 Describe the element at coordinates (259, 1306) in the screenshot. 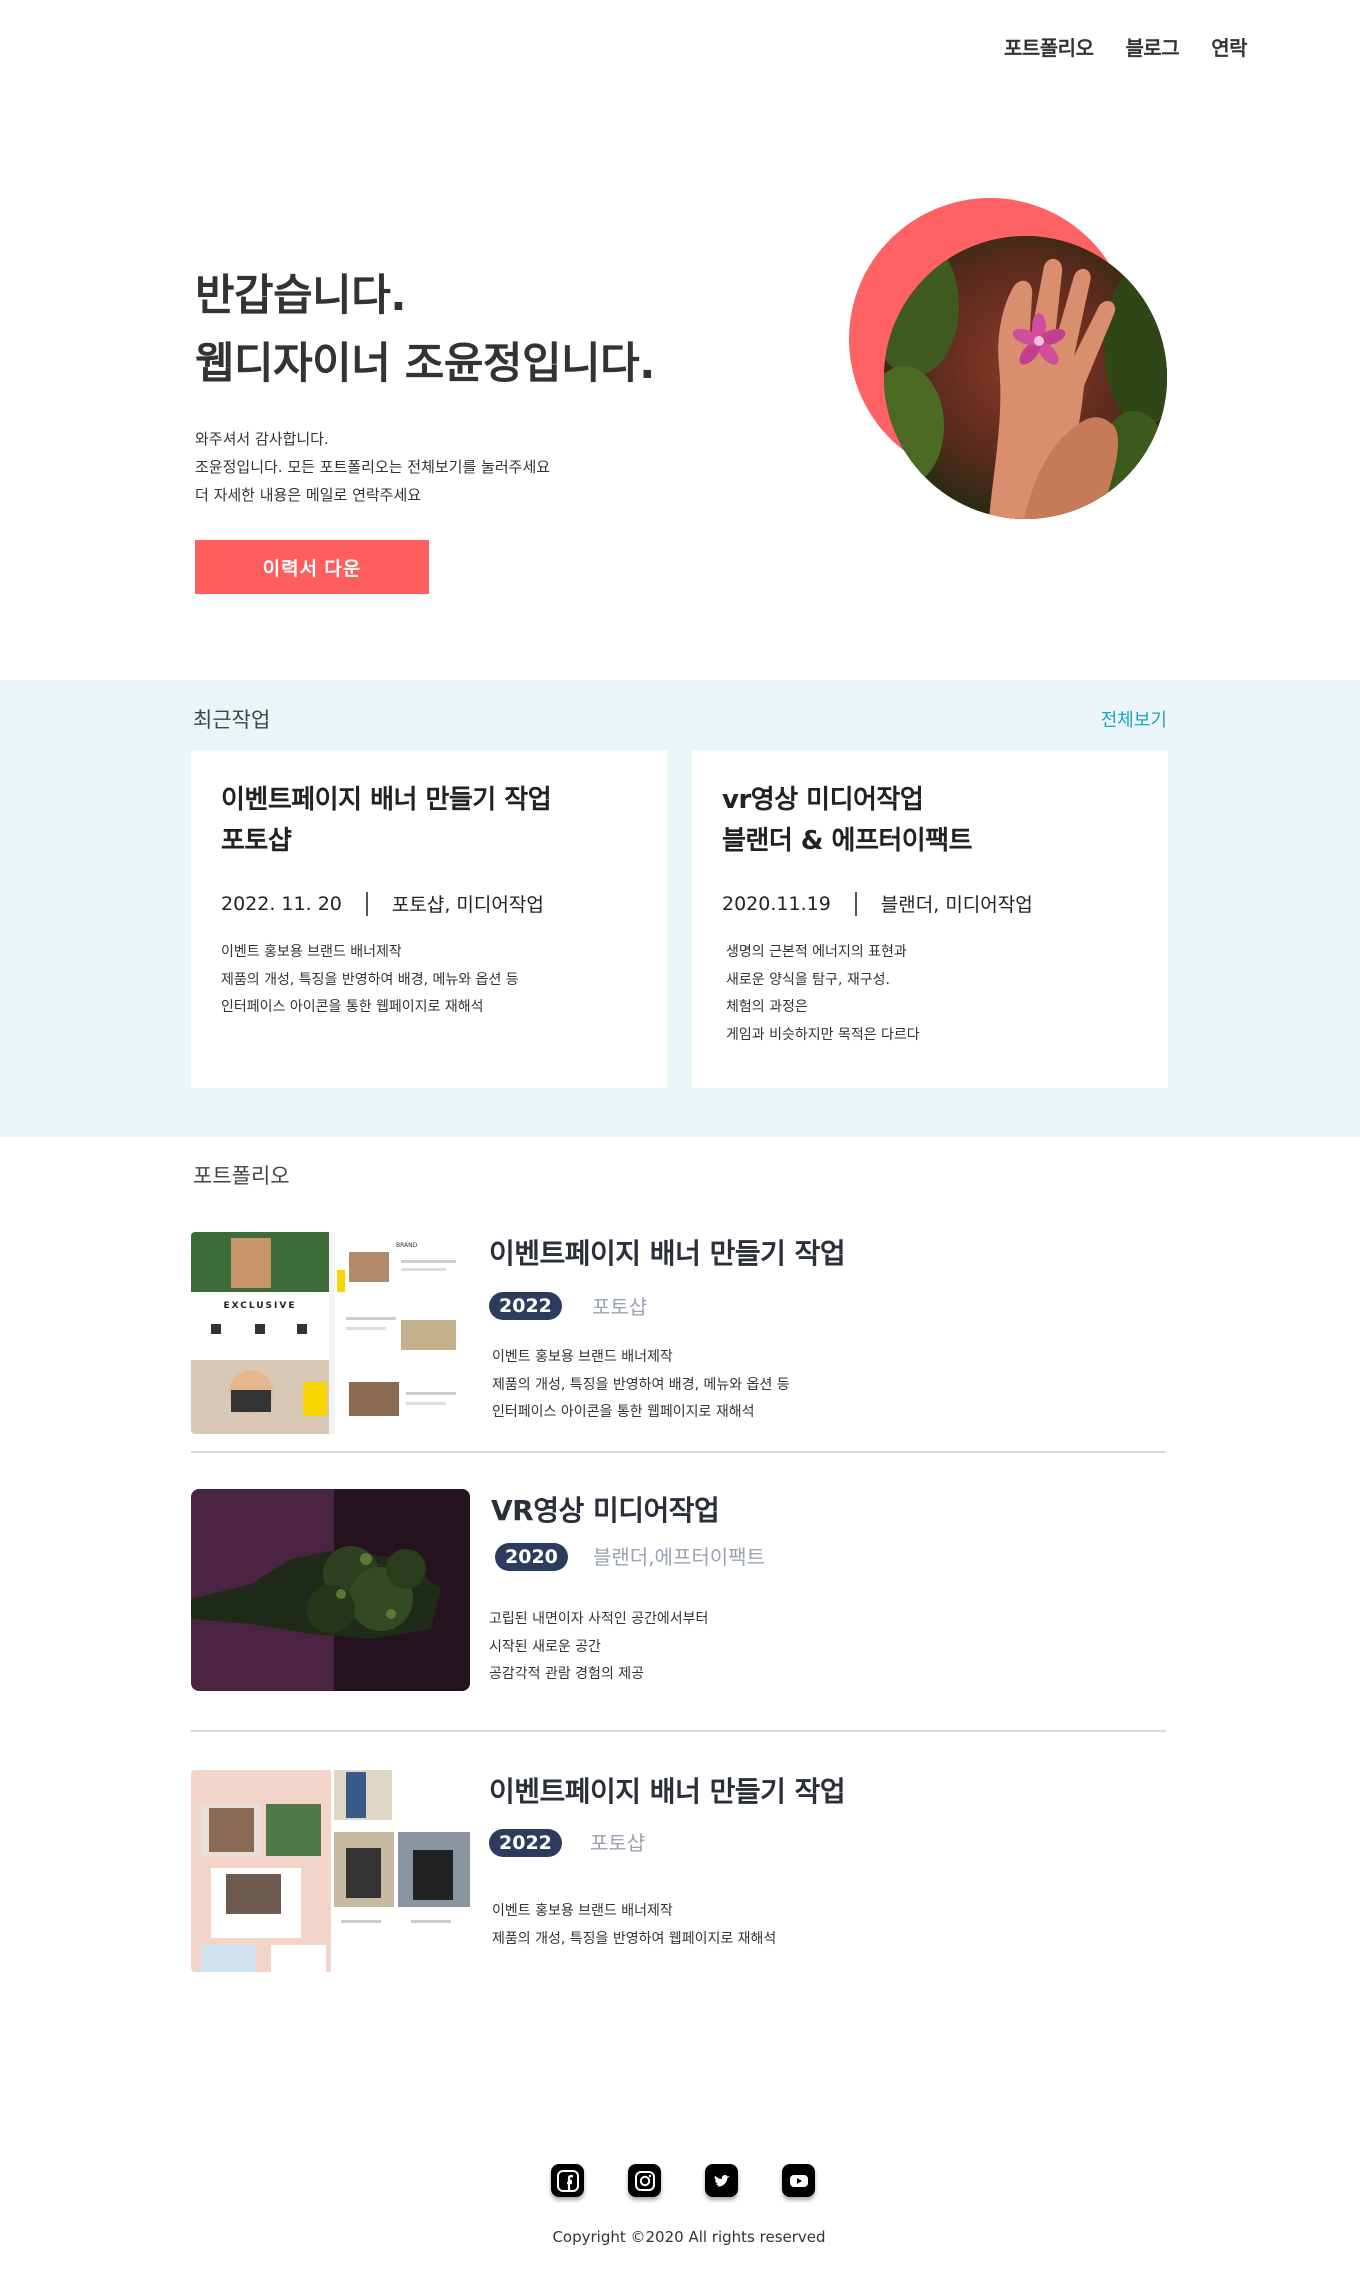

I see `thumb-text-exclusive: EXCLUSIVE` at that location.